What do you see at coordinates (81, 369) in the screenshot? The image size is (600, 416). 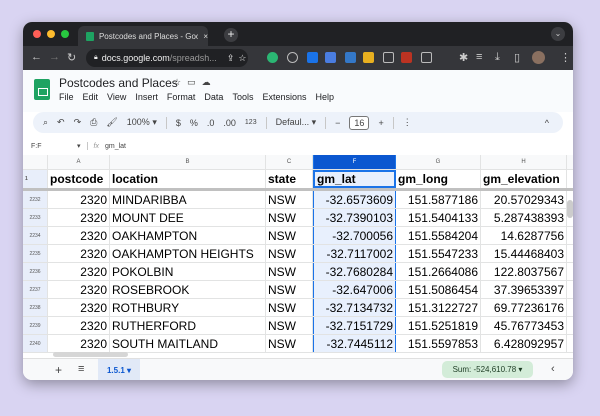 I see `all-sheets-button: ≡` at bounding box center [81, 369].